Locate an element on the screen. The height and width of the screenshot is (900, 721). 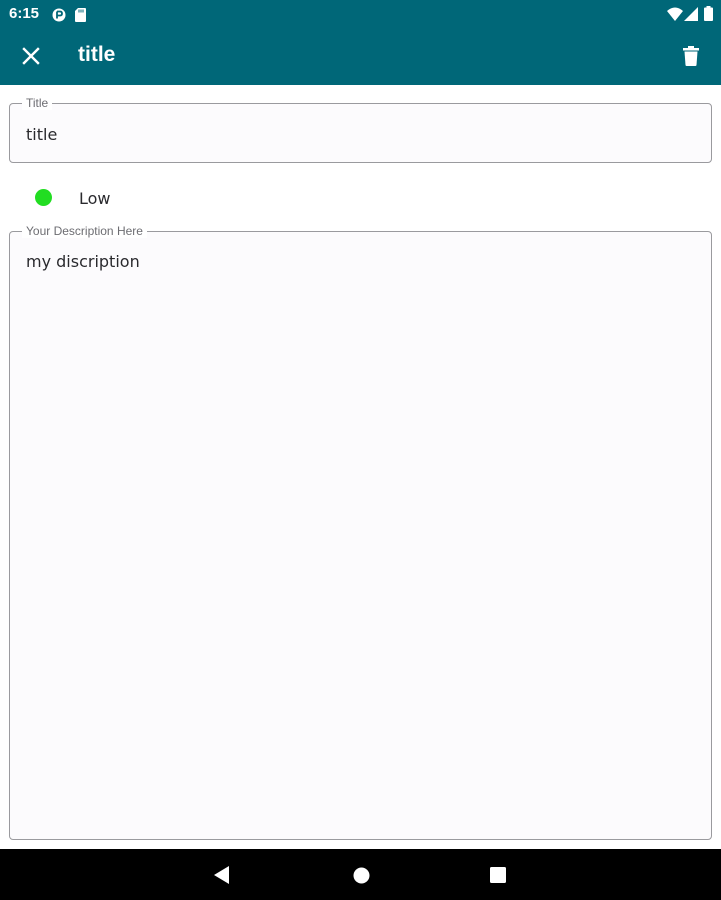
back-icon is located at coordinates (221, 875).